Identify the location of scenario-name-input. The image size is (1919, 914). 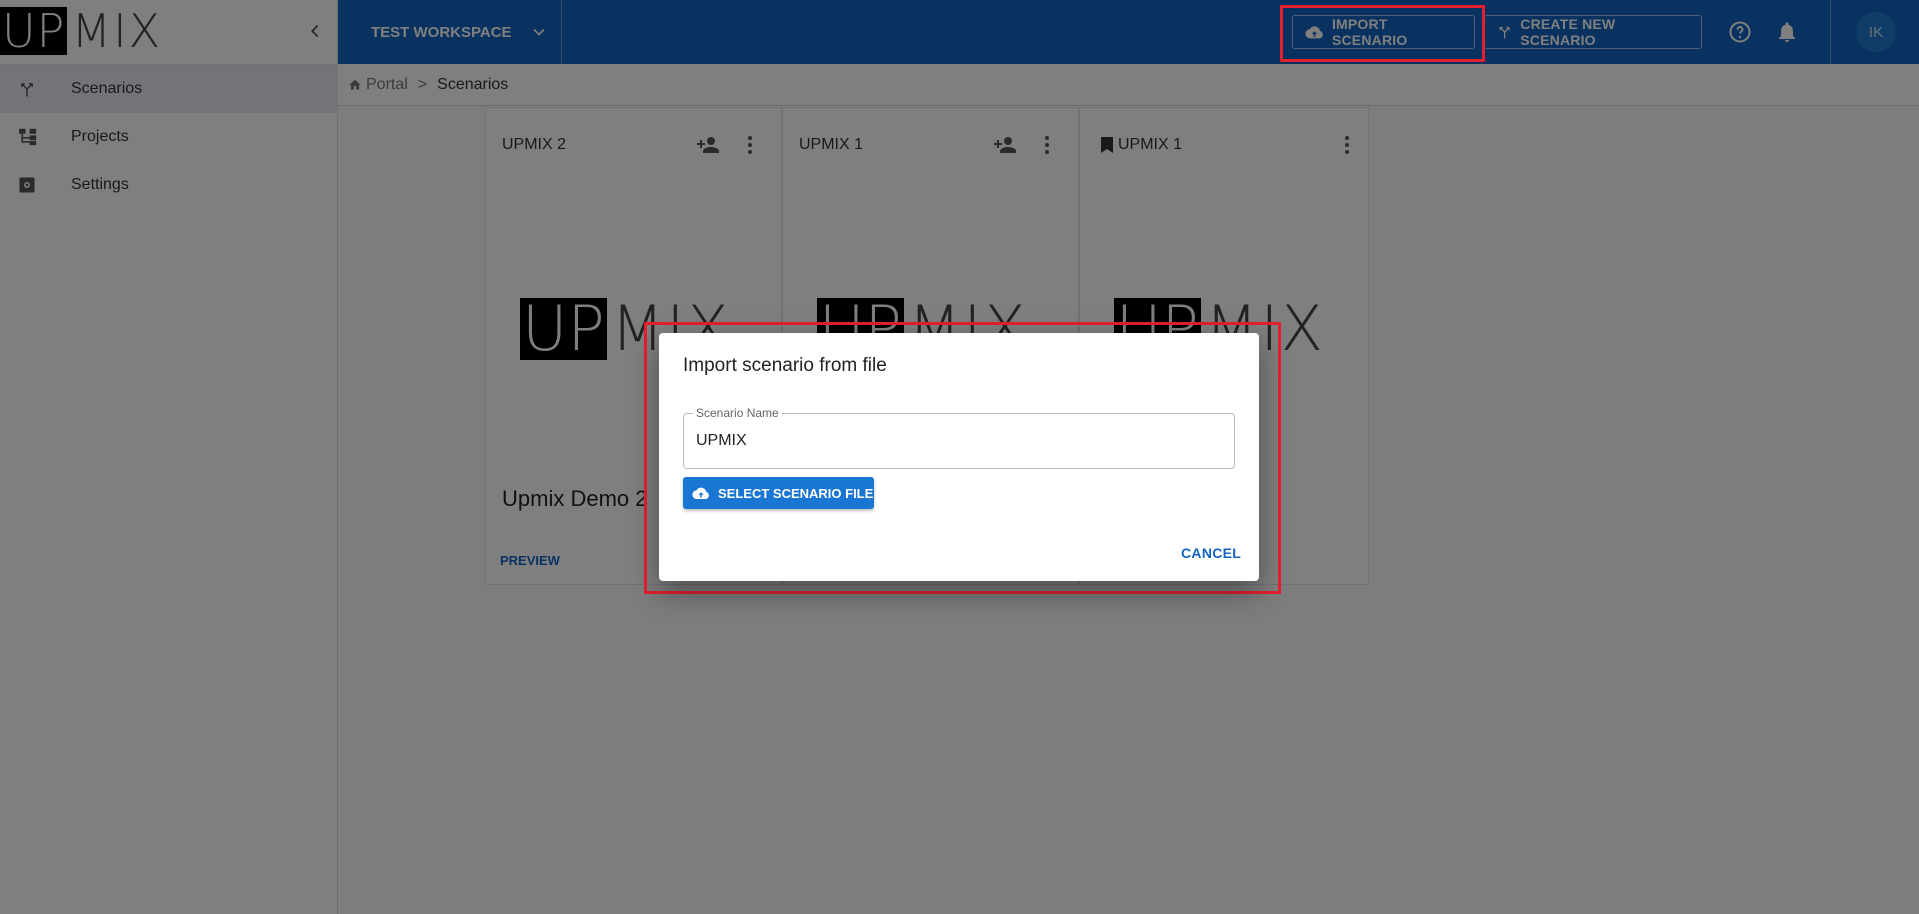
(956, 441).